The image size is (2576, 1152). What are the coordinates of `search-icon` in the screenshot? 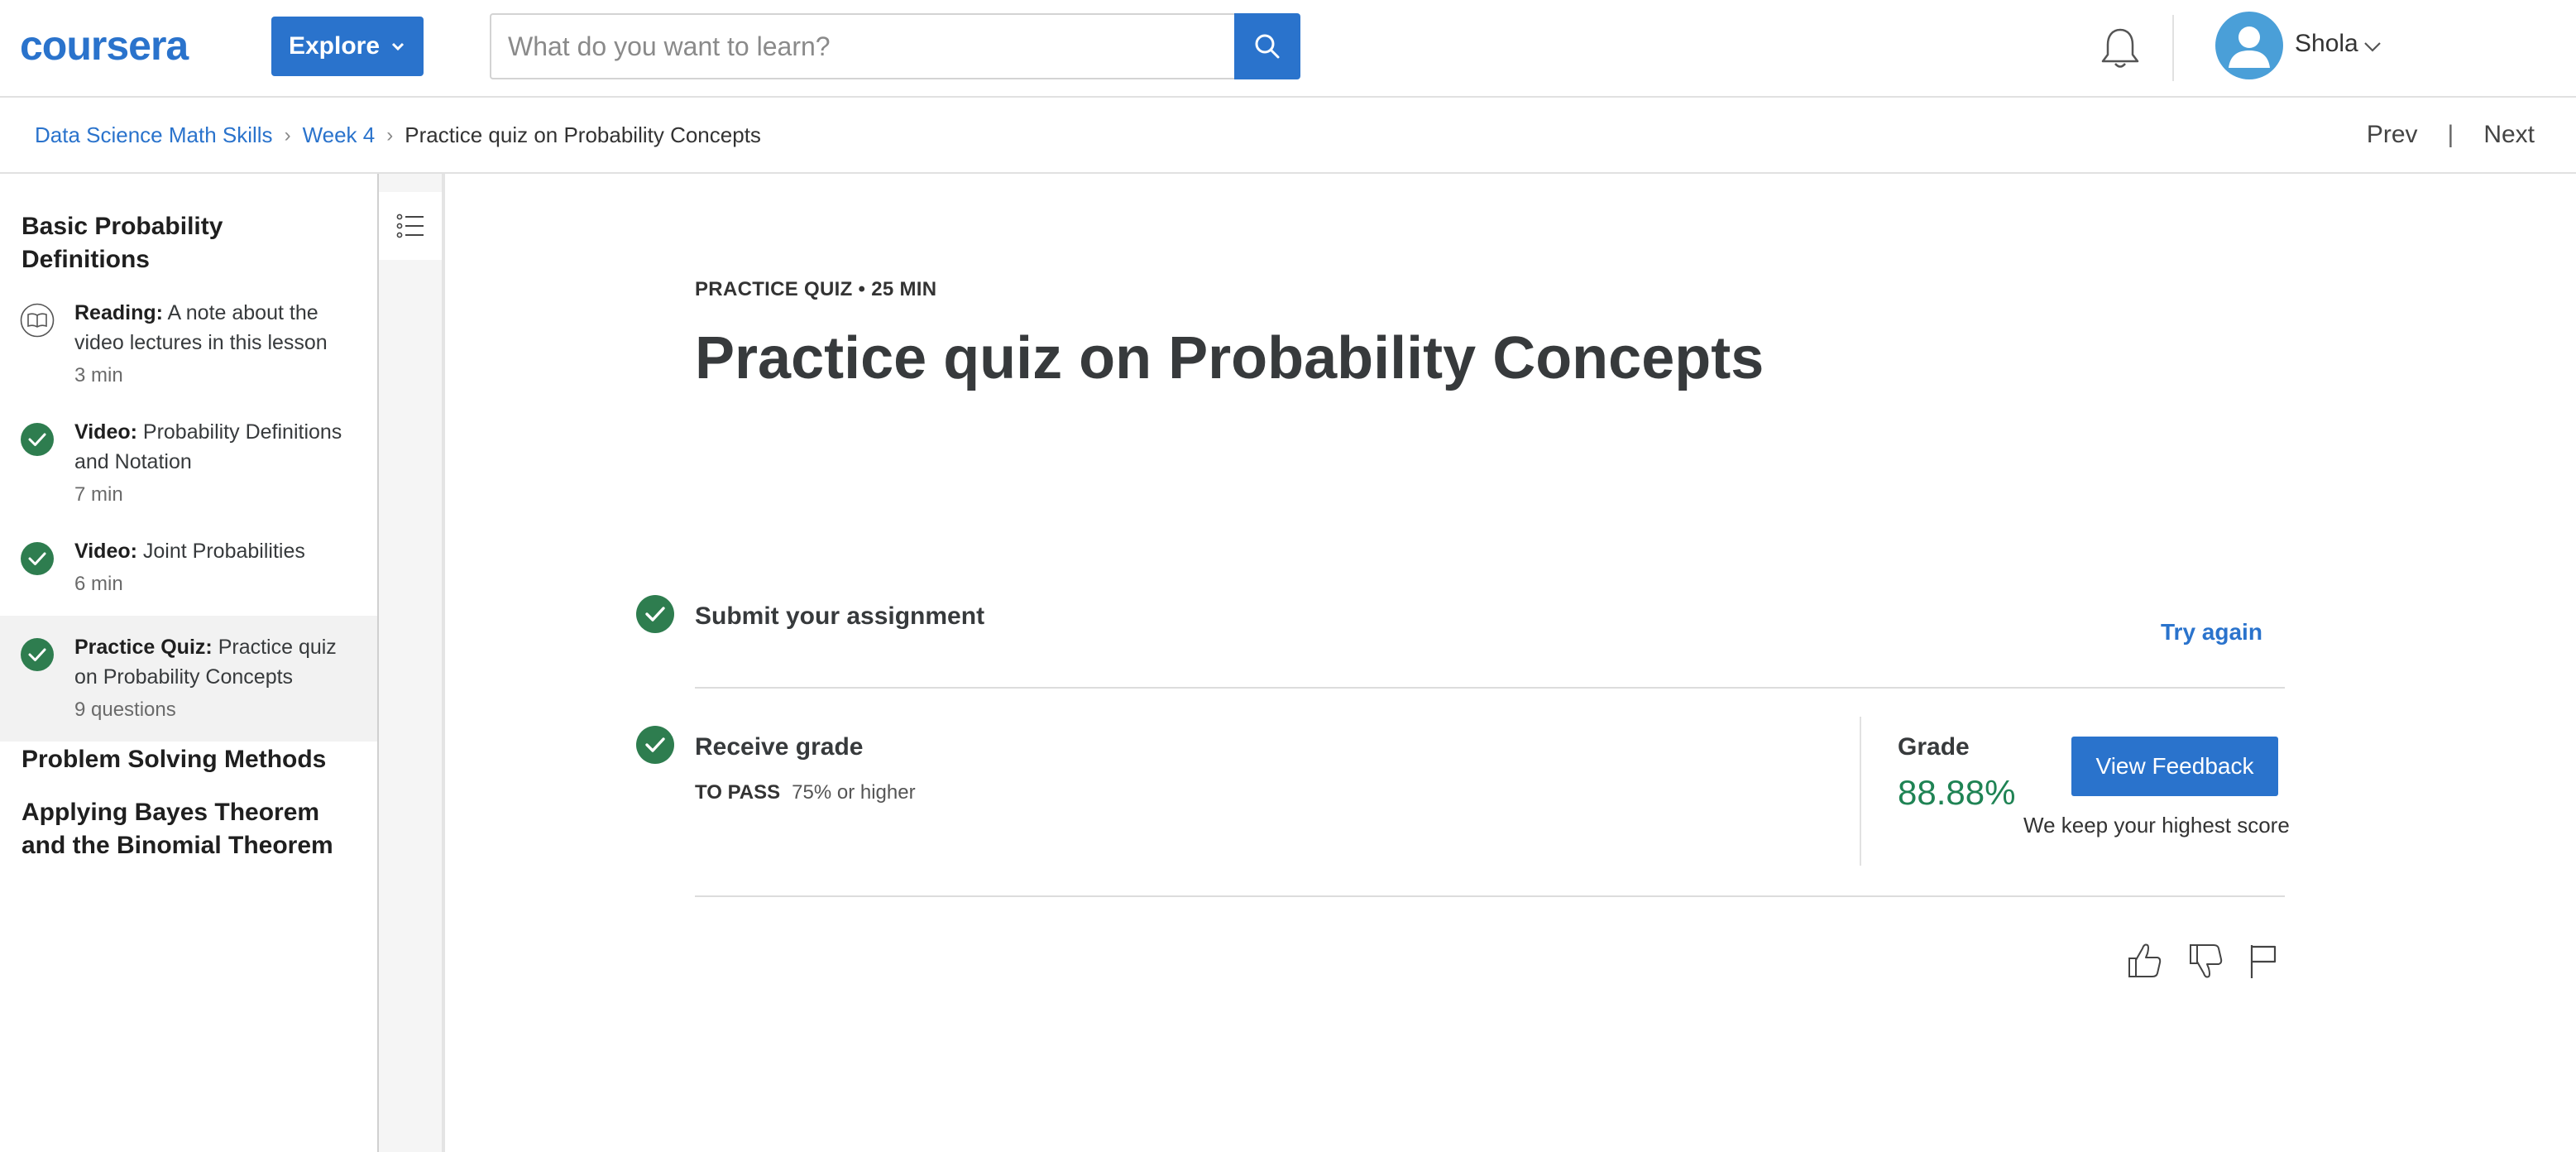 It's located at (1267, 46).